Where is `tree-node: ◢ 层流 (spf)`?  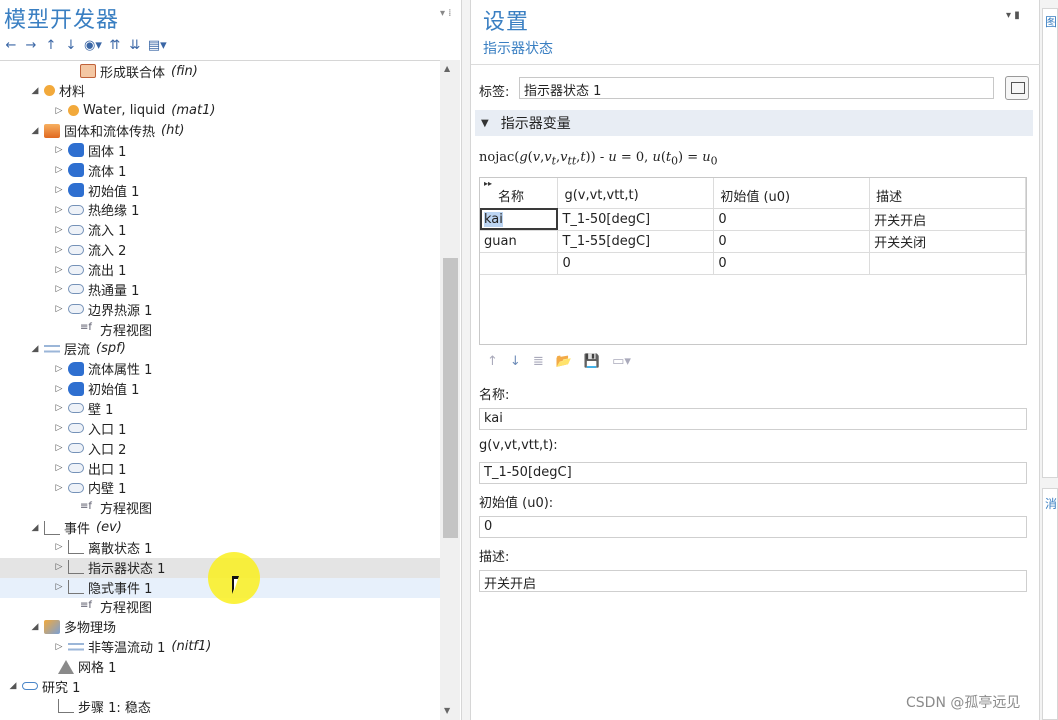 tree-node: ◢ 层流 (spf) is located at coordinates (77, 349).